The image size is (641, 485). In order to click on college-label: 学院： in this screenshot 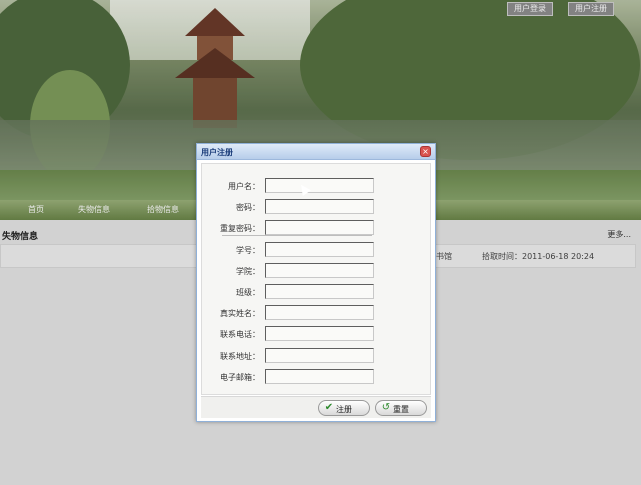, I will do `click(248, 271)`.